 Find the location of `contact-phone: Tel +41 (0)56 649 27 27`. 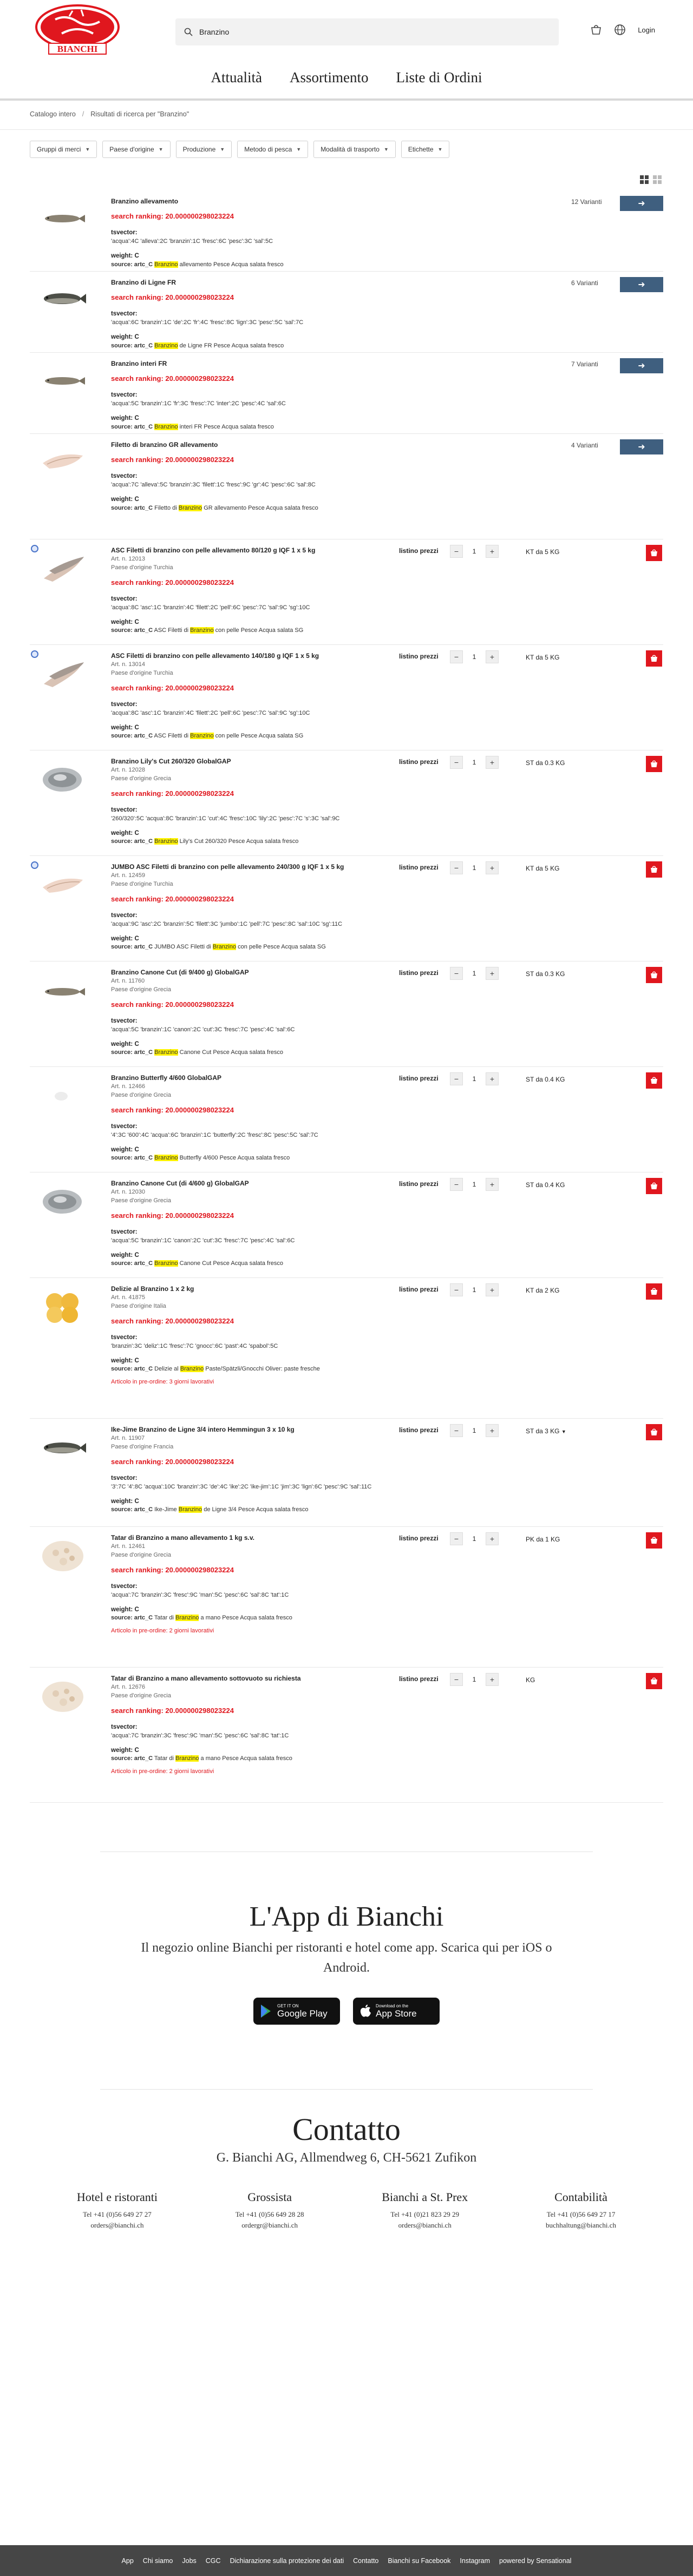

contact-phone: Tel +41 (0)56 649 27 27 is located at coordinates (117, 2214).